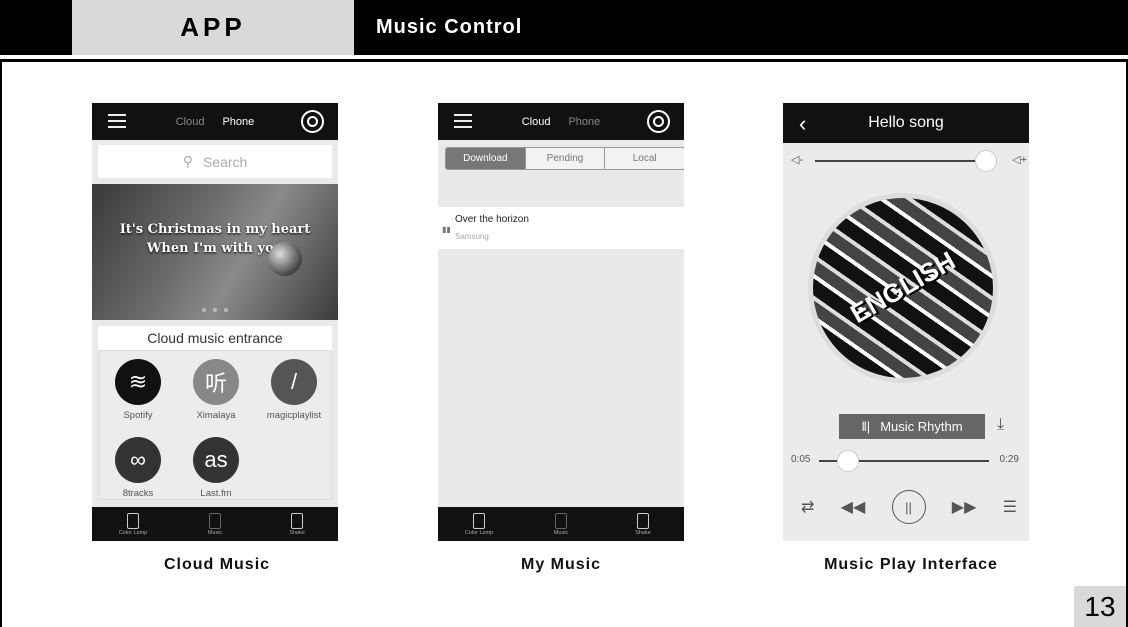 The image size is (1128, 627). I want to click on volume-slider: ◁- ◁+, so click(909, 161).